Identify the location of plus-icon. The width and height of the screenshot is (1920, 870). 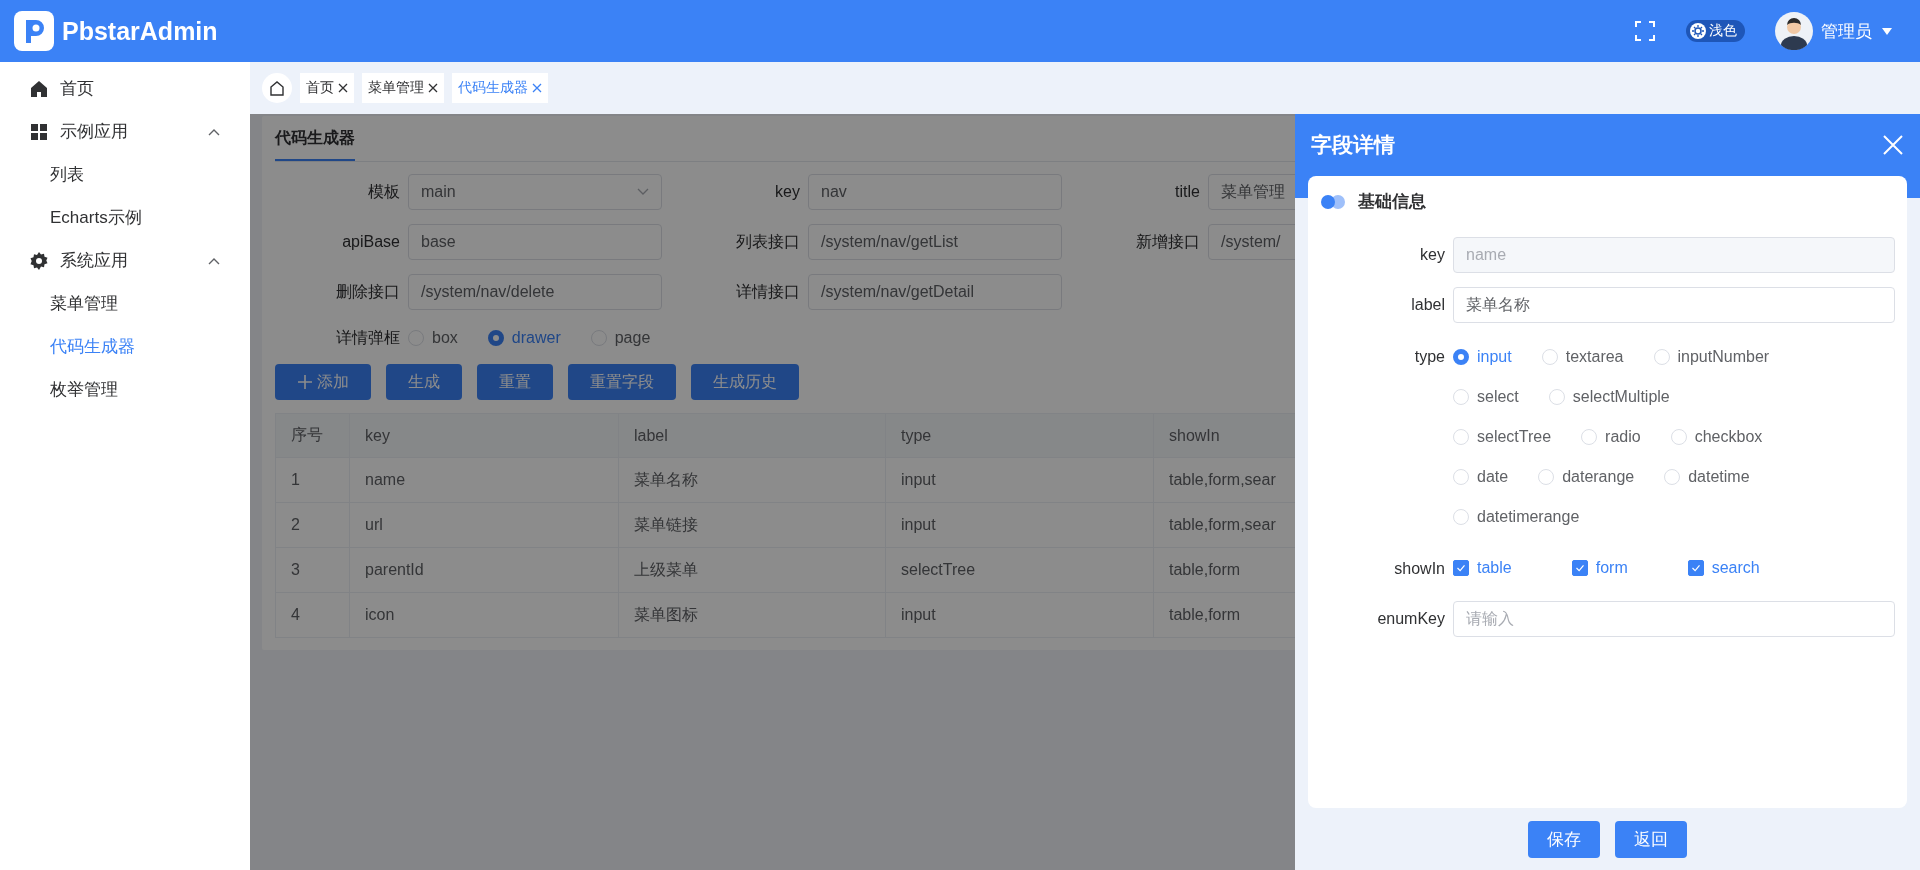
(305, 382).